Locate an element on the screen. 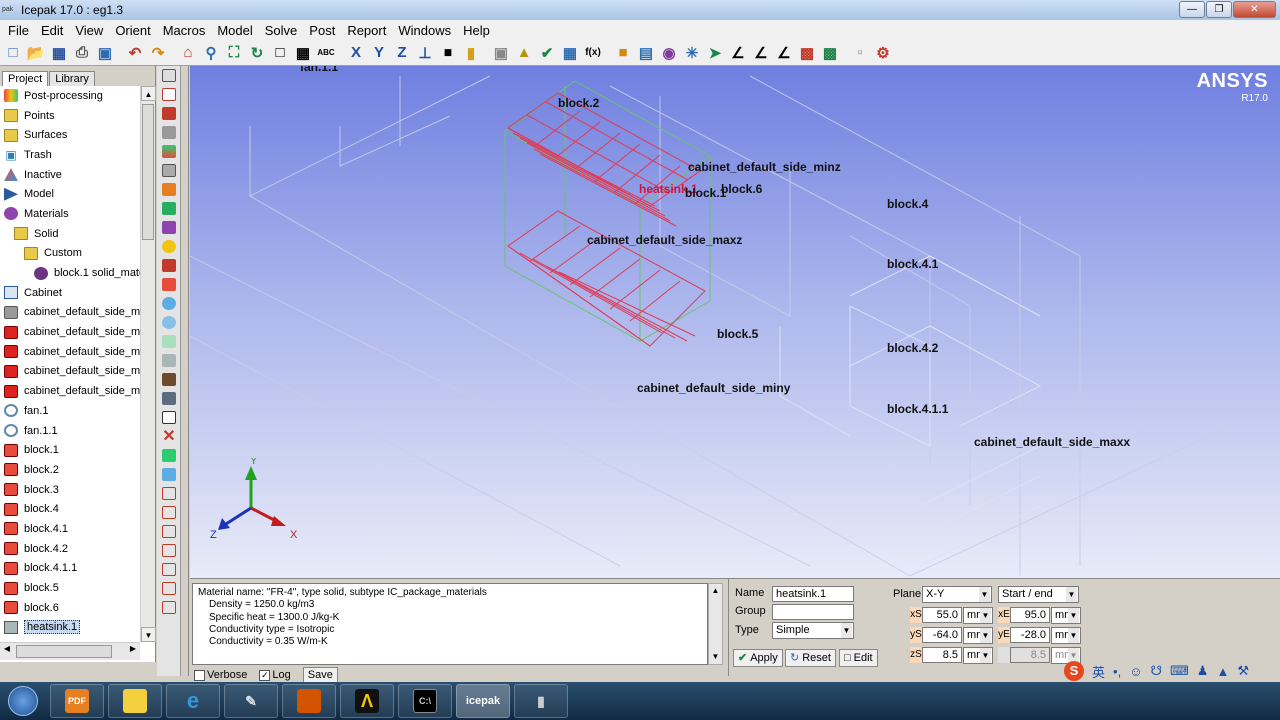 Image resolution: width=1280 pixels, height=720 pixels. reset-button: ↻ Reset is located at coordinates (810, 658).